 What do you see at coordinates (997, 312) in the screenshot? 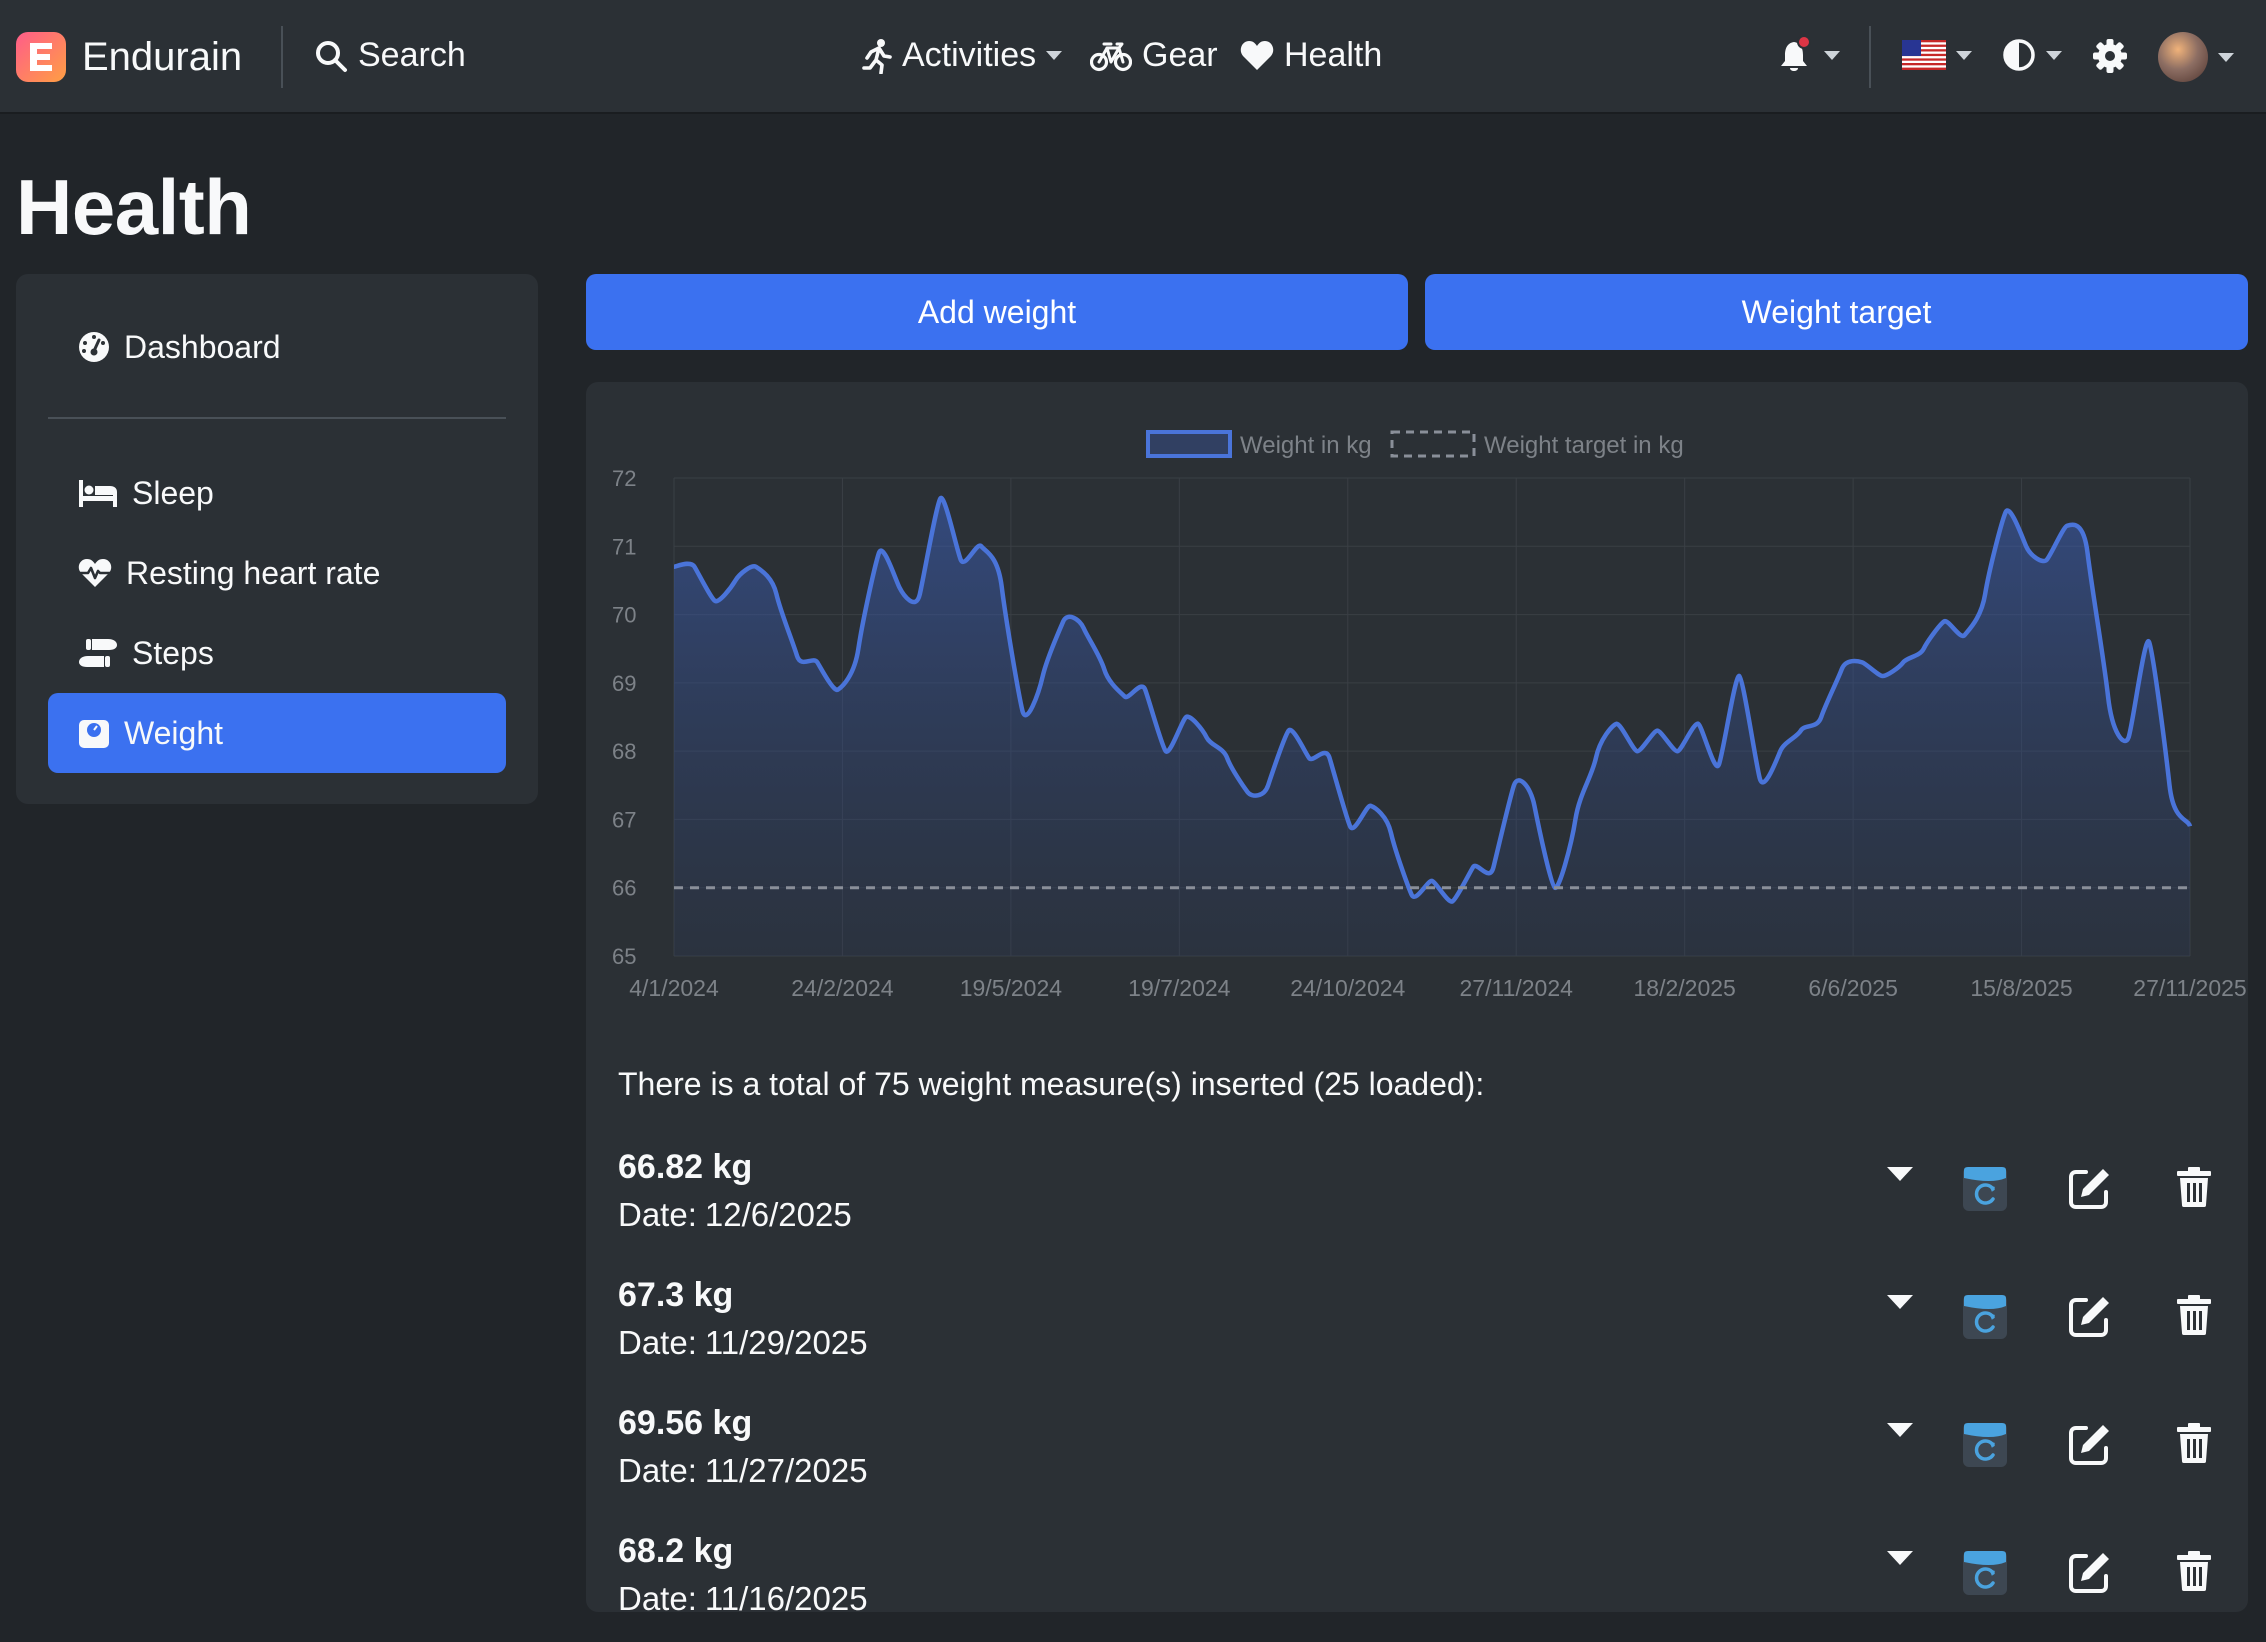
I see `add-weight-button: Add weight` at bounding box center [997, 312].